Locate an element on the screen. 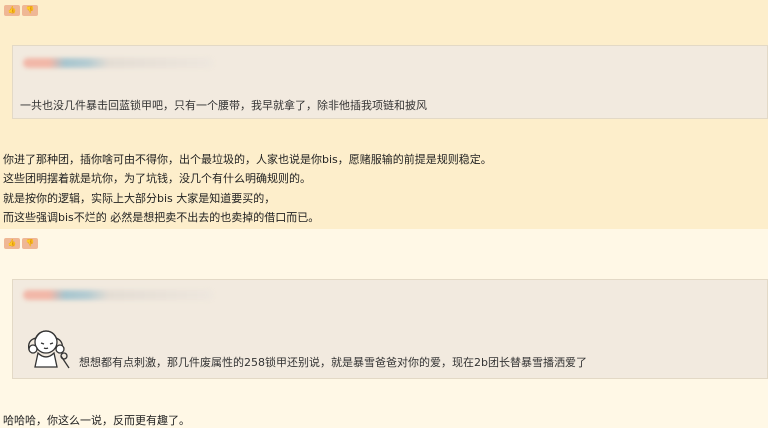 Image resolution: width=768 pixels, height=428 pixels. sticker-girl-icon is located at coordinates (49, 349).